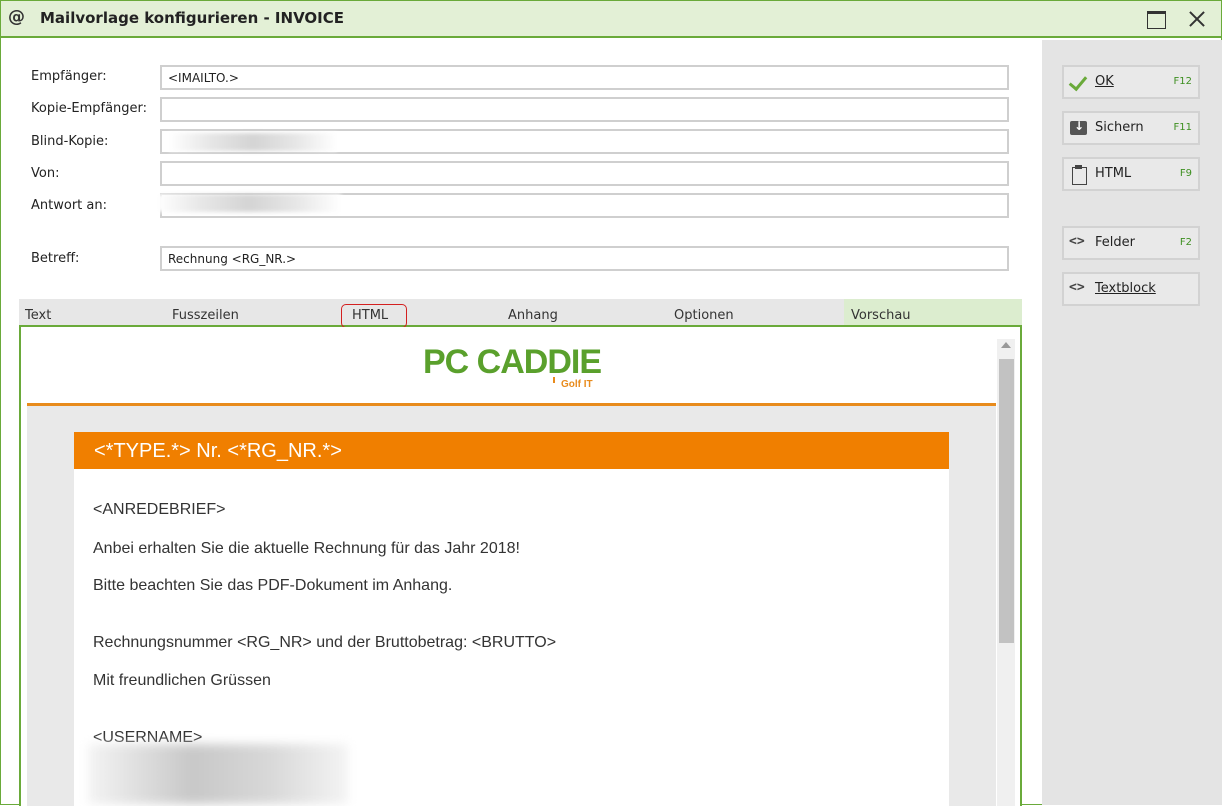 This screenshot has width=1222, height=806. What do you see at coordinates (1079, 175) in the screenshot?
I see `clipboard-icon` at bounding box center [1079, 175].